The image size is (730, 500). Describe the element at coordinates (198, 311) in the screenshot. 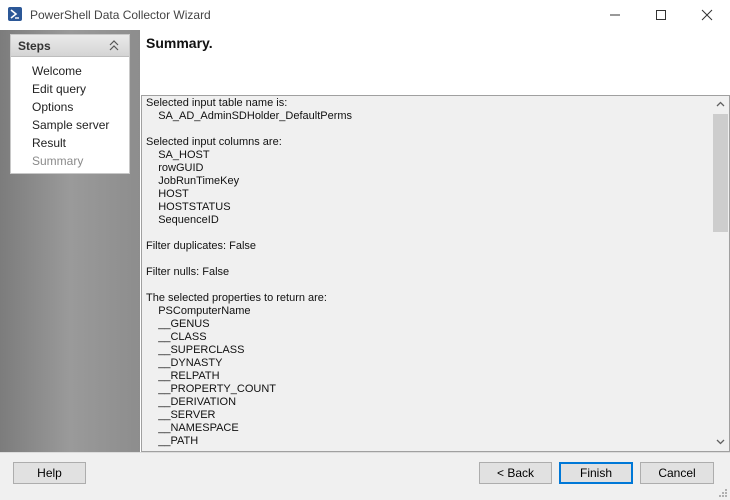

I see `summary-line: PSComputerName` at that location.